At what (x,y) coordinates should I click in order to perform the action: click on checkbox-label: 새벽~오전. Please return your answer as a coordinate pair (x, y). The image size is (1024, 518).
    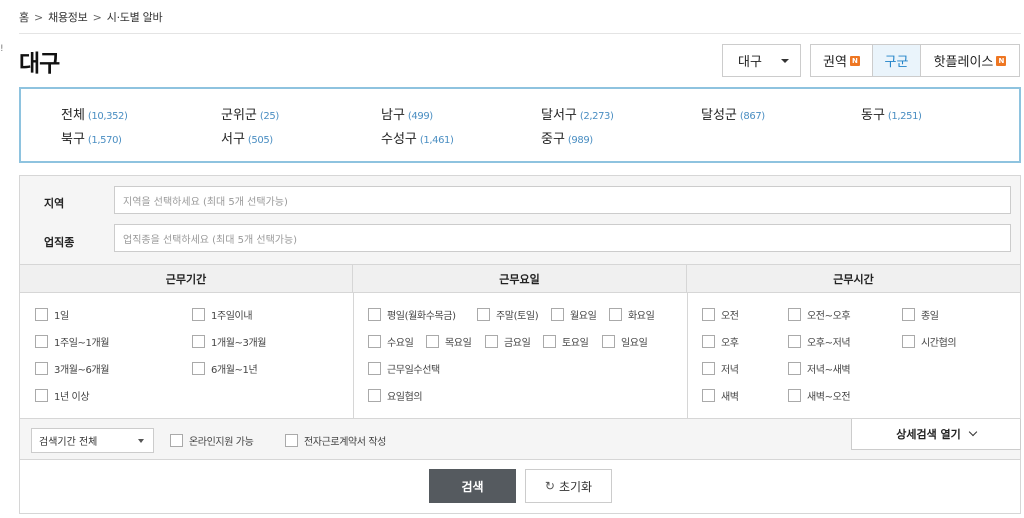
    Looking at the image, I should click on (829, 397).